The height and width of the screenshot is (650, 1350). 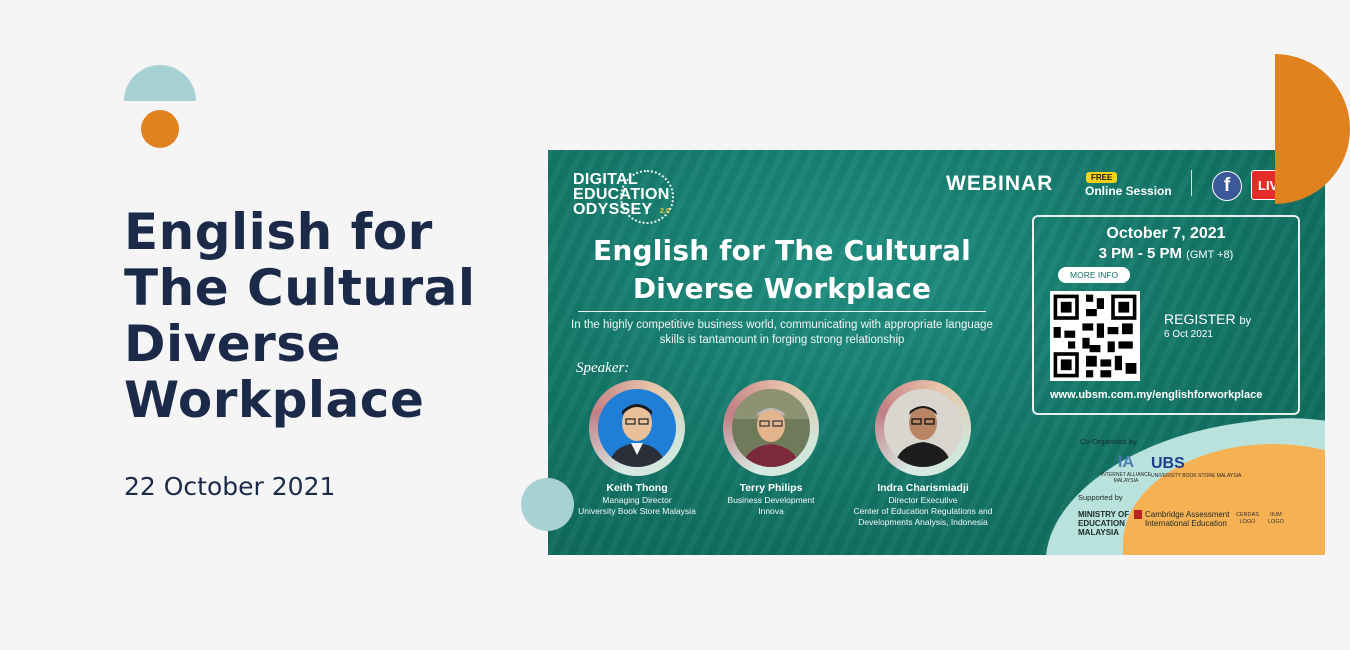 What do you see at coordinates (647, 197) in the screenshot?
I see `logo-ring-icon` at bounding box center [647, 197].